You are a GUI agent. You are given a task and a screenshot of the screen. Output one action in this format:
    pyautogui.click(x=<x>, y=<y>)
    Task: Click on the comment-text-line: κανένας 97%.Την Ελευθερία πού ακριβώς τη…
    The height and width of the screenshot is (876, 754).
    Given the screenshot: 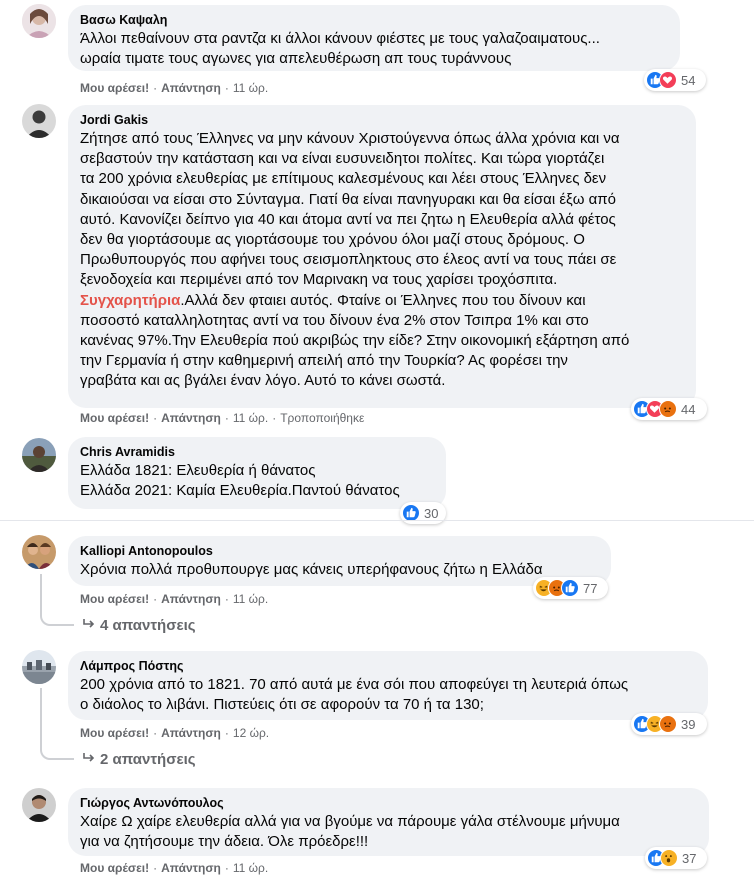 What is the action you would take?
    pyautogui.click(x=355, y=341)
    